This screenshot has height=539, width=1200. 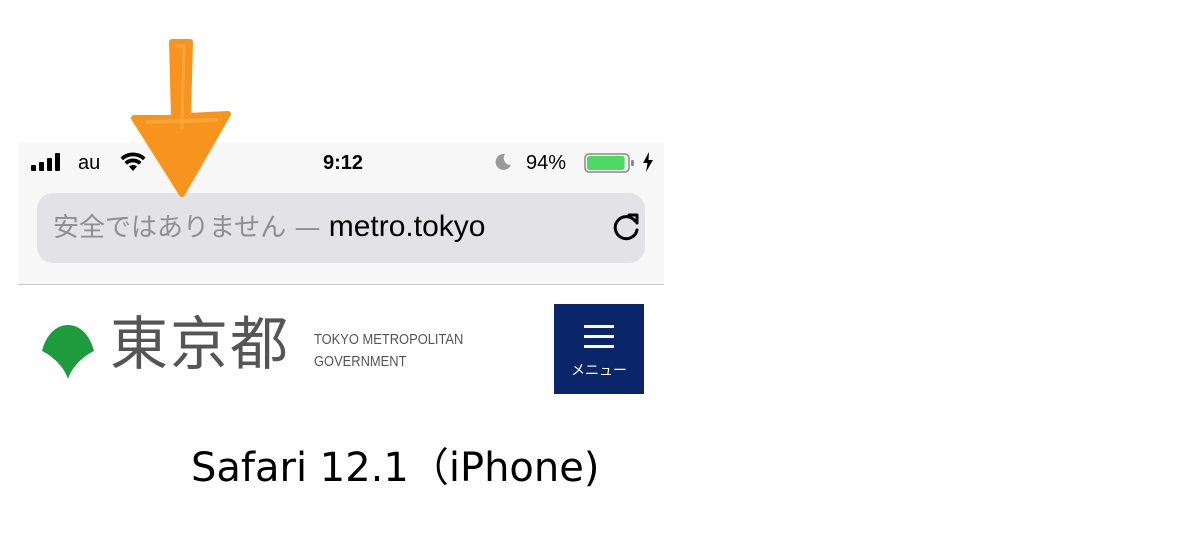 I want to click on logo-english-line1: TOKYO METROPOLITAN, so click(x=389, y=339).